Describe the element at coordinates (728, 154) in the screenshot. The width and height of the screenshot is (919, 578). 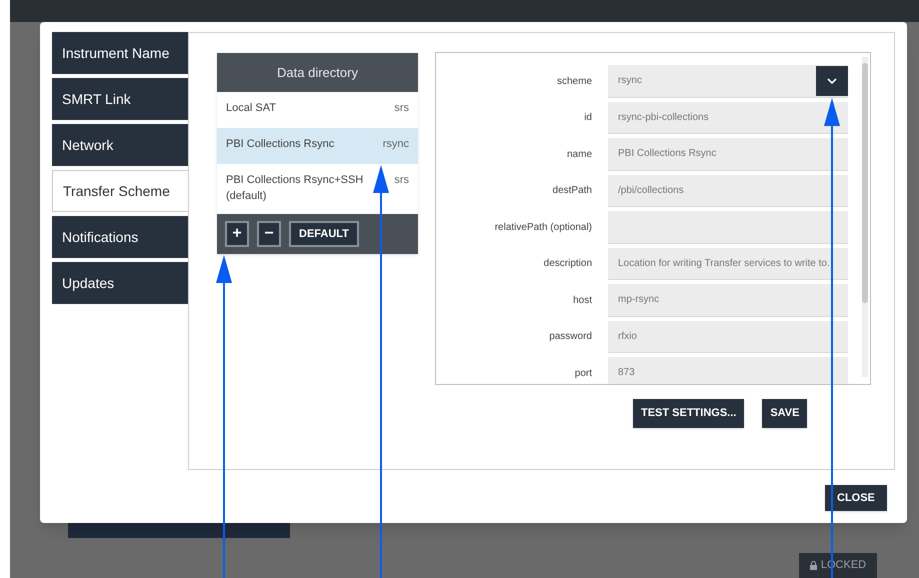
I see `input-field: PBI Collections Rsync` at that location.